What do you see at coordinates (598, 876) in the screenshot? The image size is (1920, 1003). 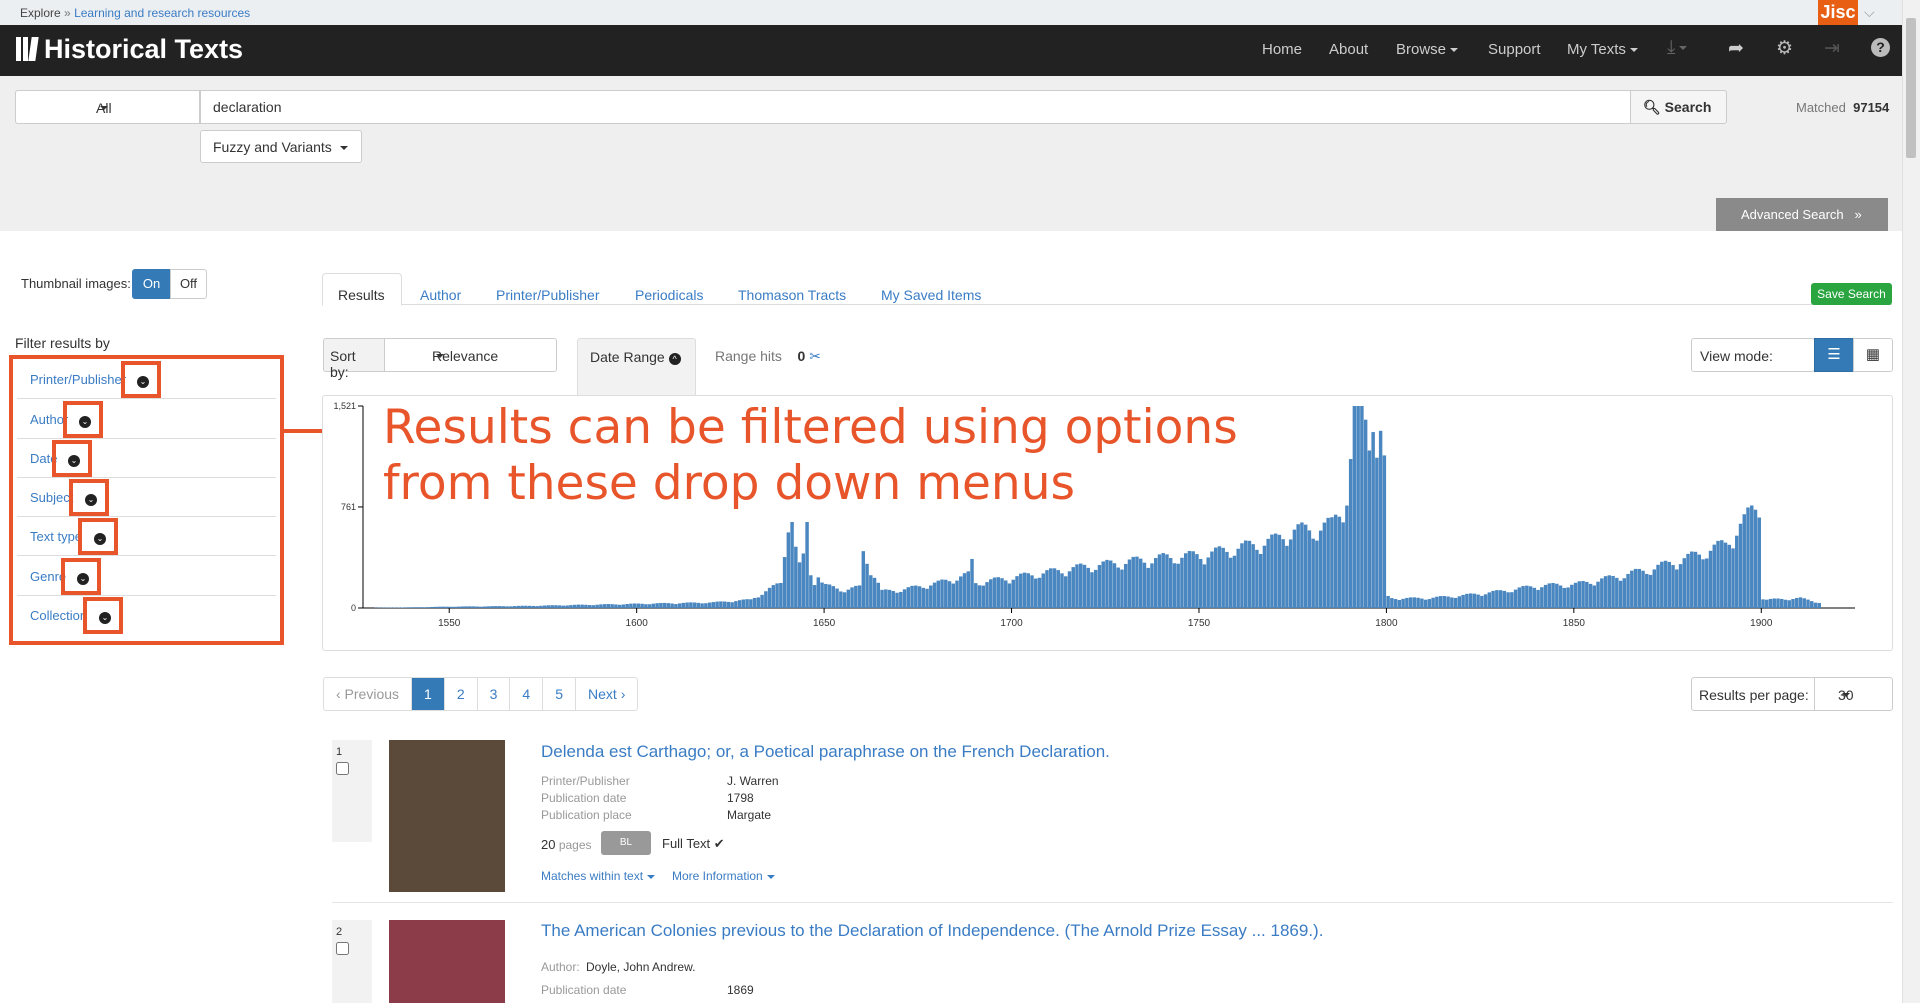 I see `matches-within-text-link: Matches within text` at bounding box center [598, 876].